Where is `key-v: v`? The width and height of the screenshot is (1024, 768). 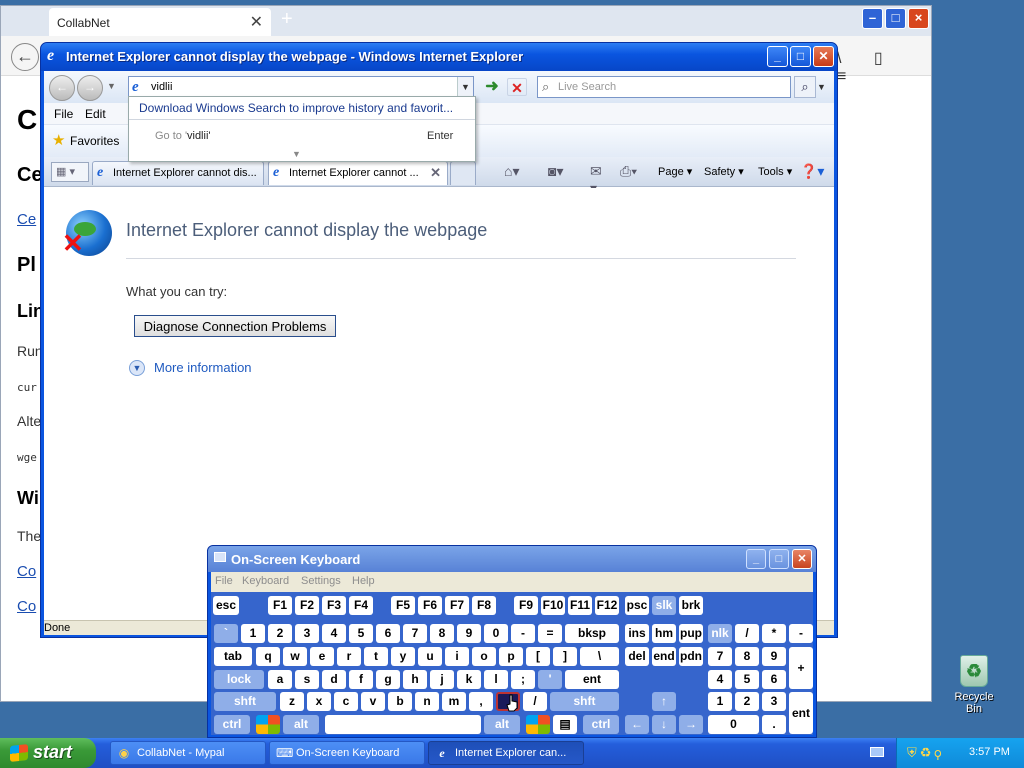
key-v: v is located at coordinates (373, 701).